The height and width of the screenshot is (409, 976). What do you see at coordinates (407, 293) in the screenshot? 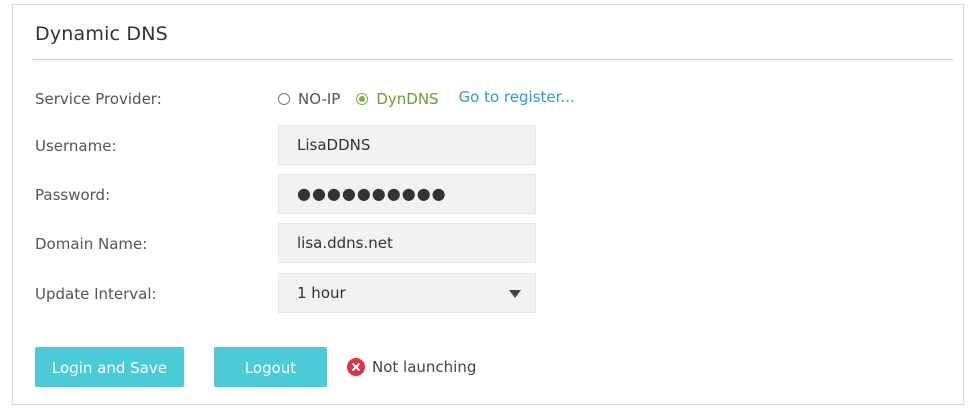
I see `update-interval-select: 1 hour` at bounding box center [407, 293].